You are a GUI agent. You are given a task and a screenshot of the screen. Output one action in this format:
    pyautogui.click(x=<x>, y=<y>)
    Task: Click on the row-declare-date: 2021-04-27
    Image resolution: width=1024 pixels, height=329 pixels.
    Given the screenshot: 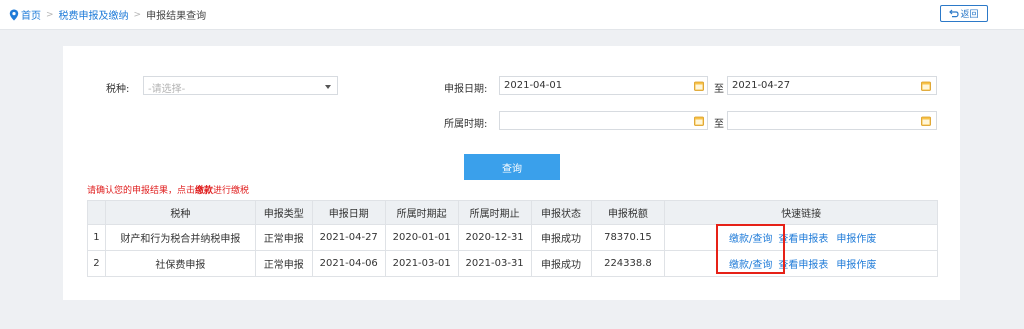 What is the action you would take?
    pyautogui.click(x=348, y=237)
    